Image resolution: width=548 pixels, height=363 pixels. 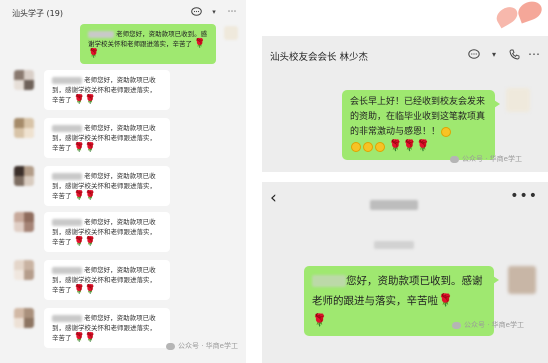 What do you see at coordinates (273, 198) in the screenshot?
I see `back-arrow-icon: ‹` at bounding box center [273, 198].